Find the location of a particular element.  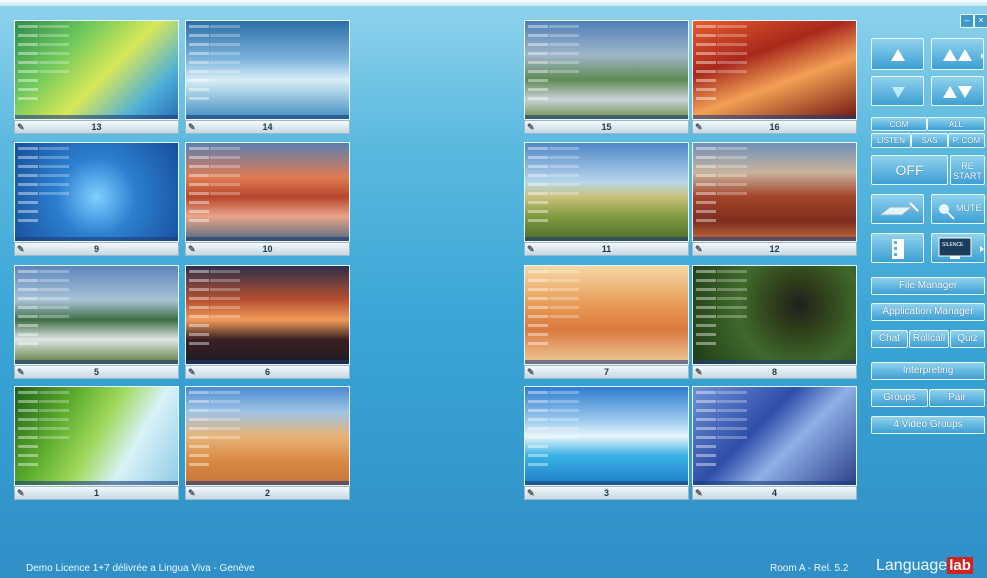

chat-button: Chat is located at coordinates (889, 339).